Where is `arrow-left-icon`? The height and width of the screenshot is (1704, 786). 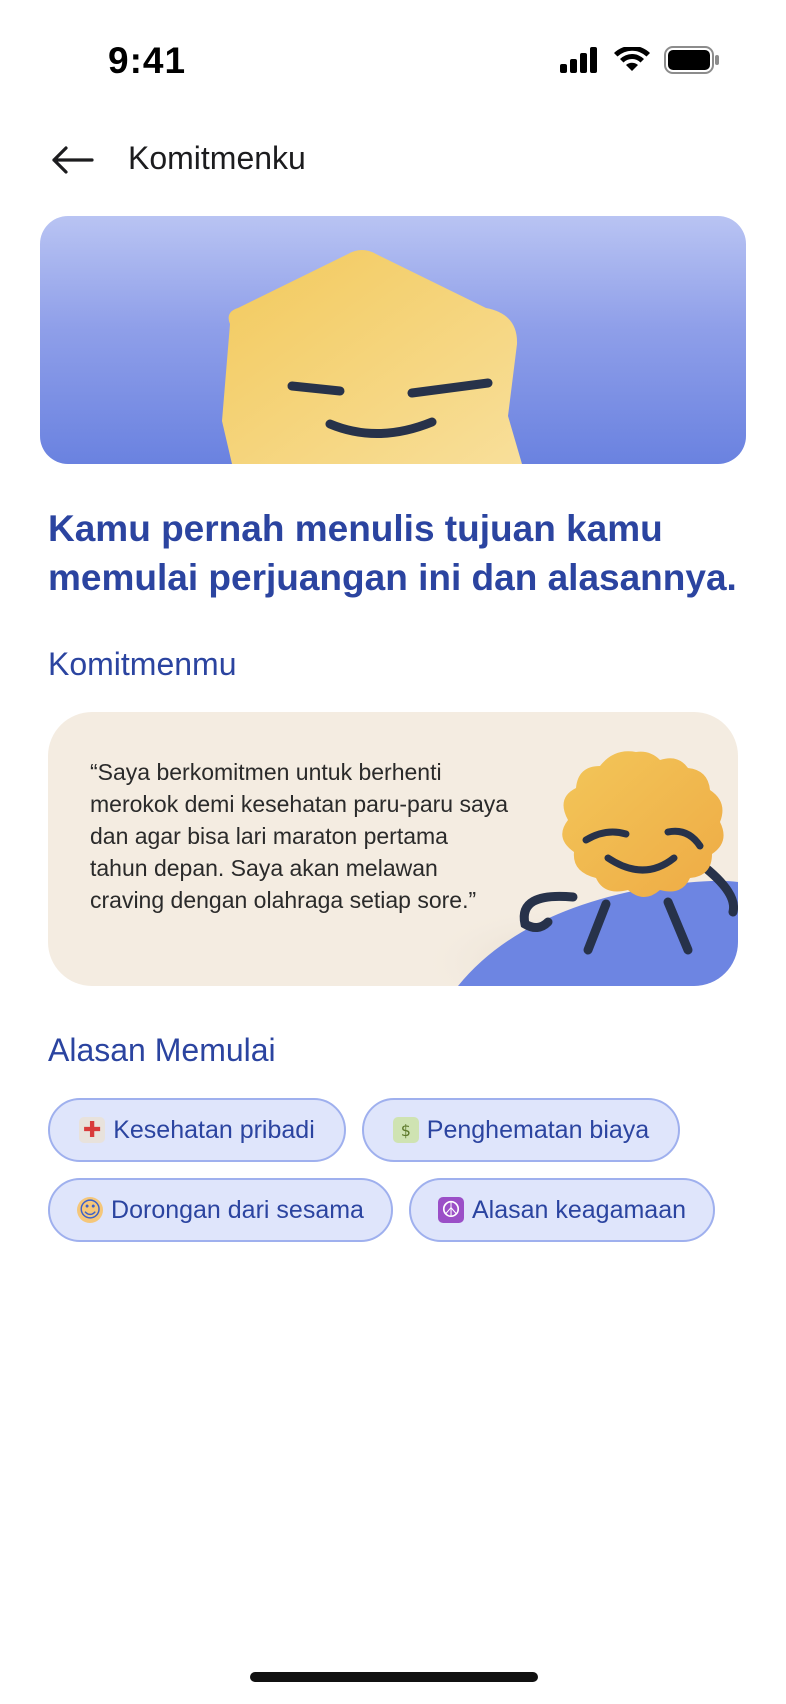
arrow-left-icon is located at coordinates (73, 160).